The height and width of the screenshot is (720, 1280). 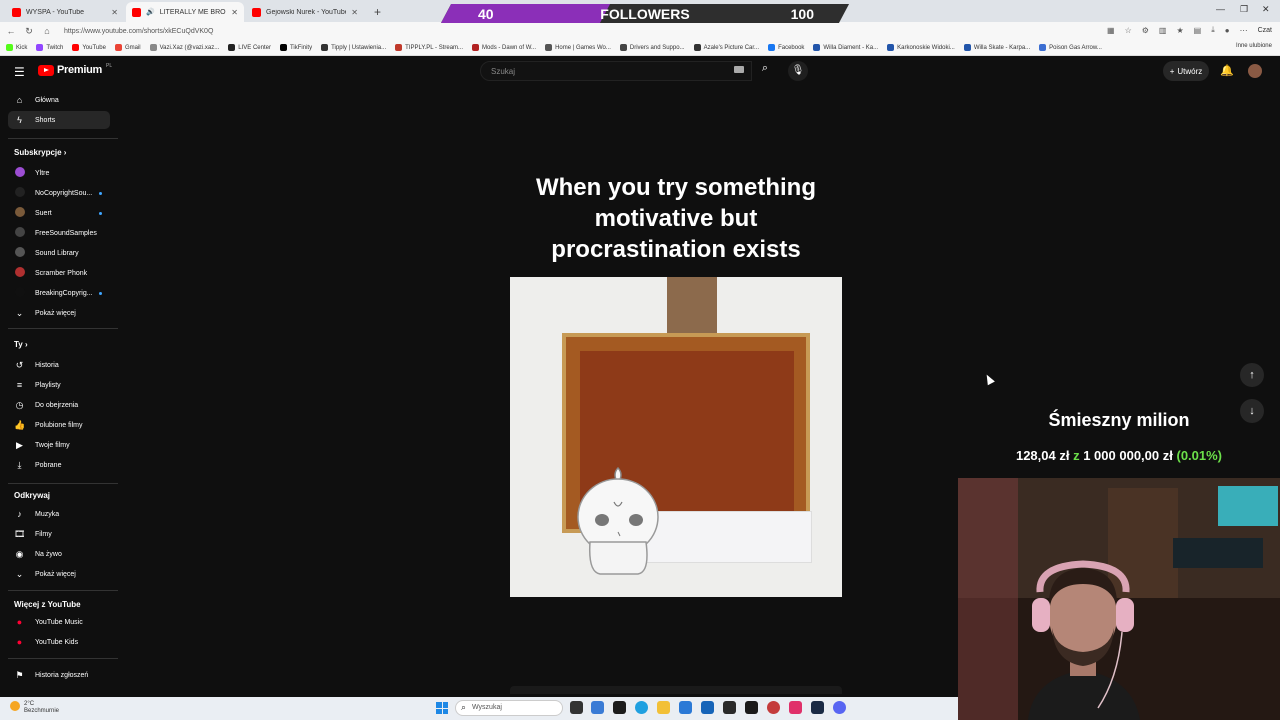 I want to click on back-icon: ←, so click(x=11, y=31).